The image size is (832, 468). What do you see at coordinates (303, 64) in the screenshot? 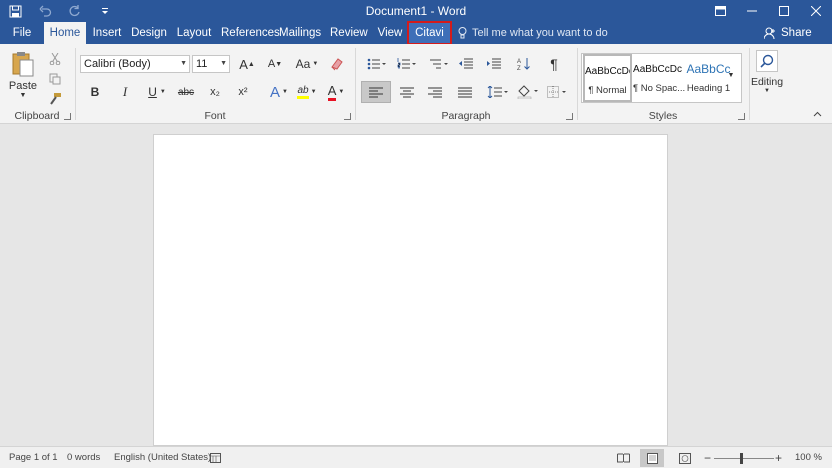
I see `change-case-label: Aa` at bounding box center [303, 64].